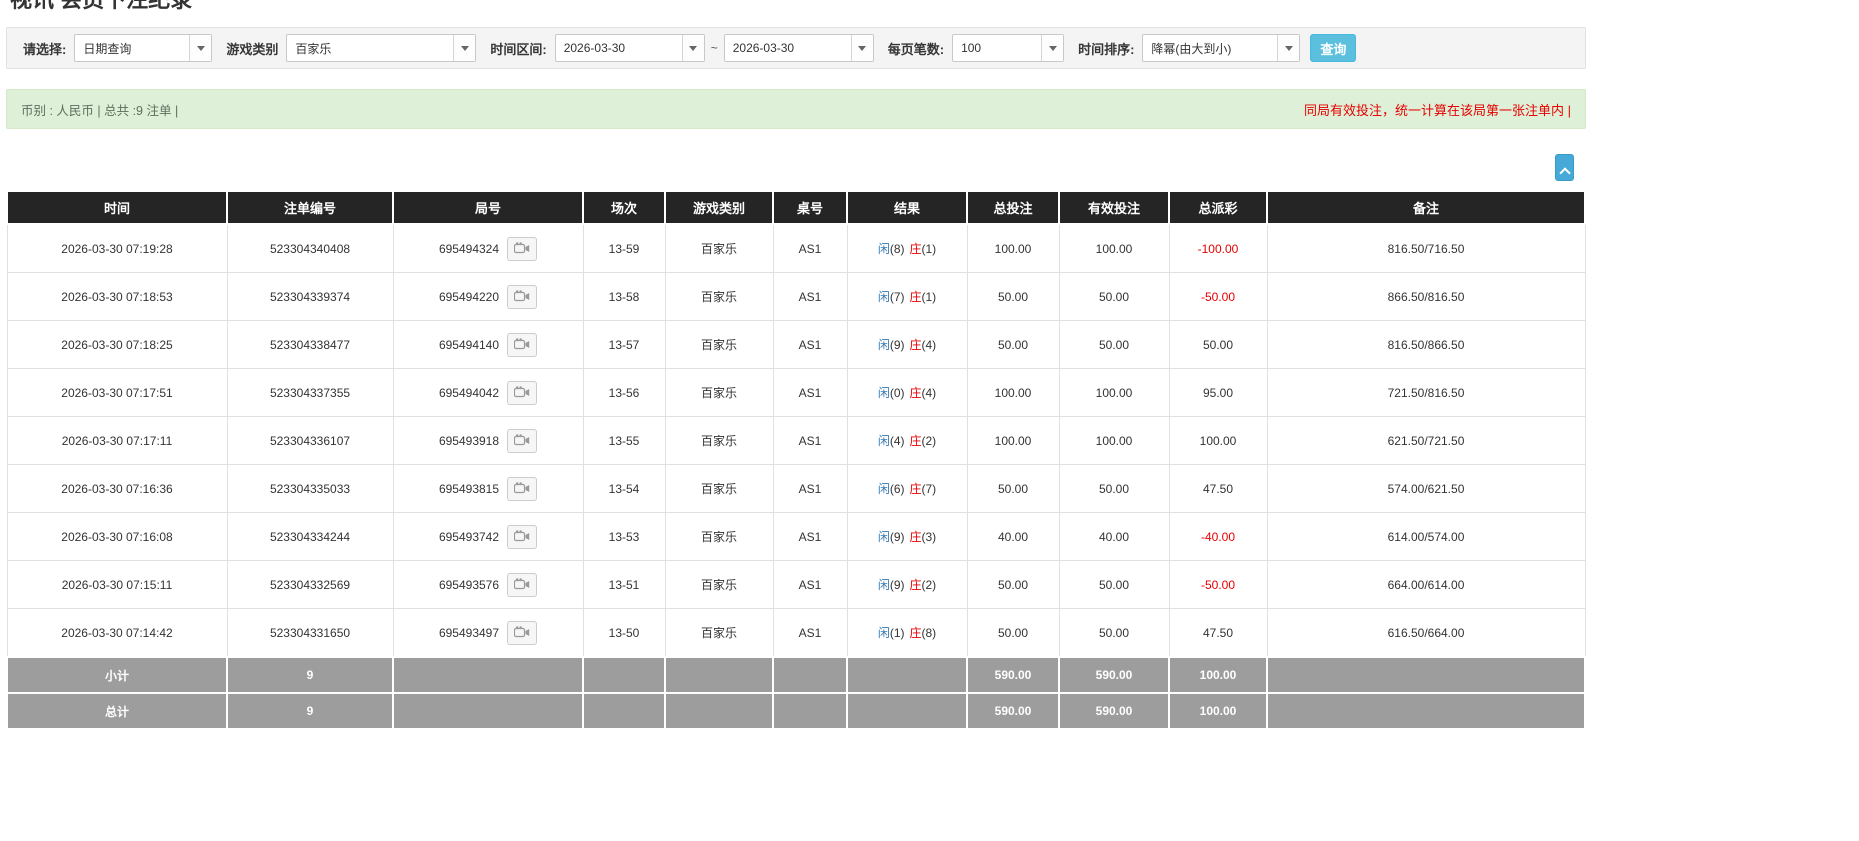  I want to click on bet-no-cell: 523304340408, so click(310, 248).